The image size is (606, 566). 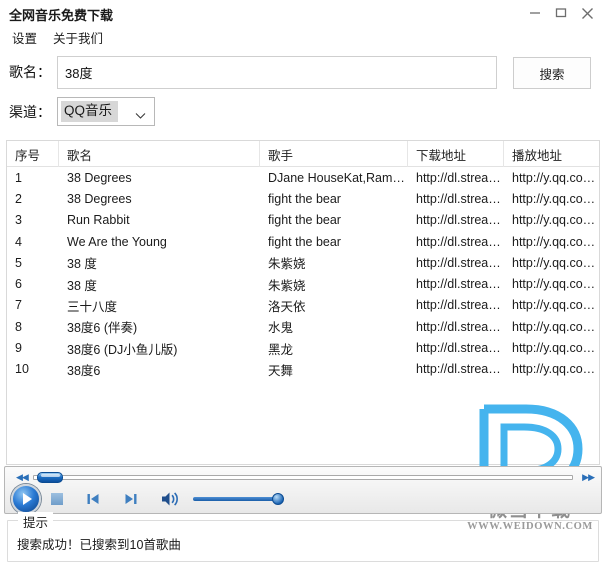 I want to click on channel-select: QQ音乐, so click(x=106, y=111).